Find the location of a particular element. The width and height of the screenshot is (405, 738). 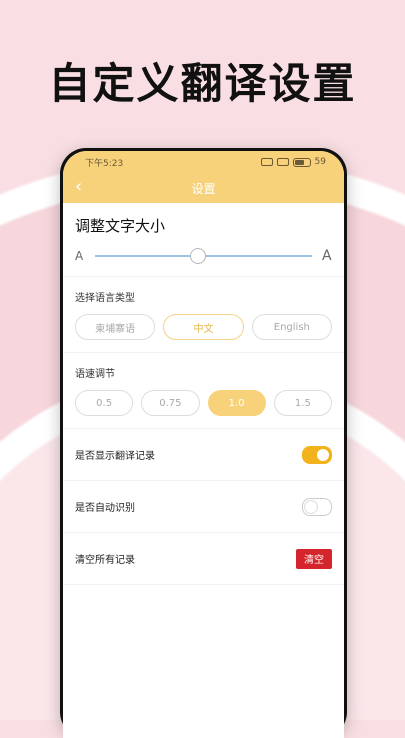

speed-options: 0.5 0.75 1.0 1.5 is located at coordinates (203, 403).